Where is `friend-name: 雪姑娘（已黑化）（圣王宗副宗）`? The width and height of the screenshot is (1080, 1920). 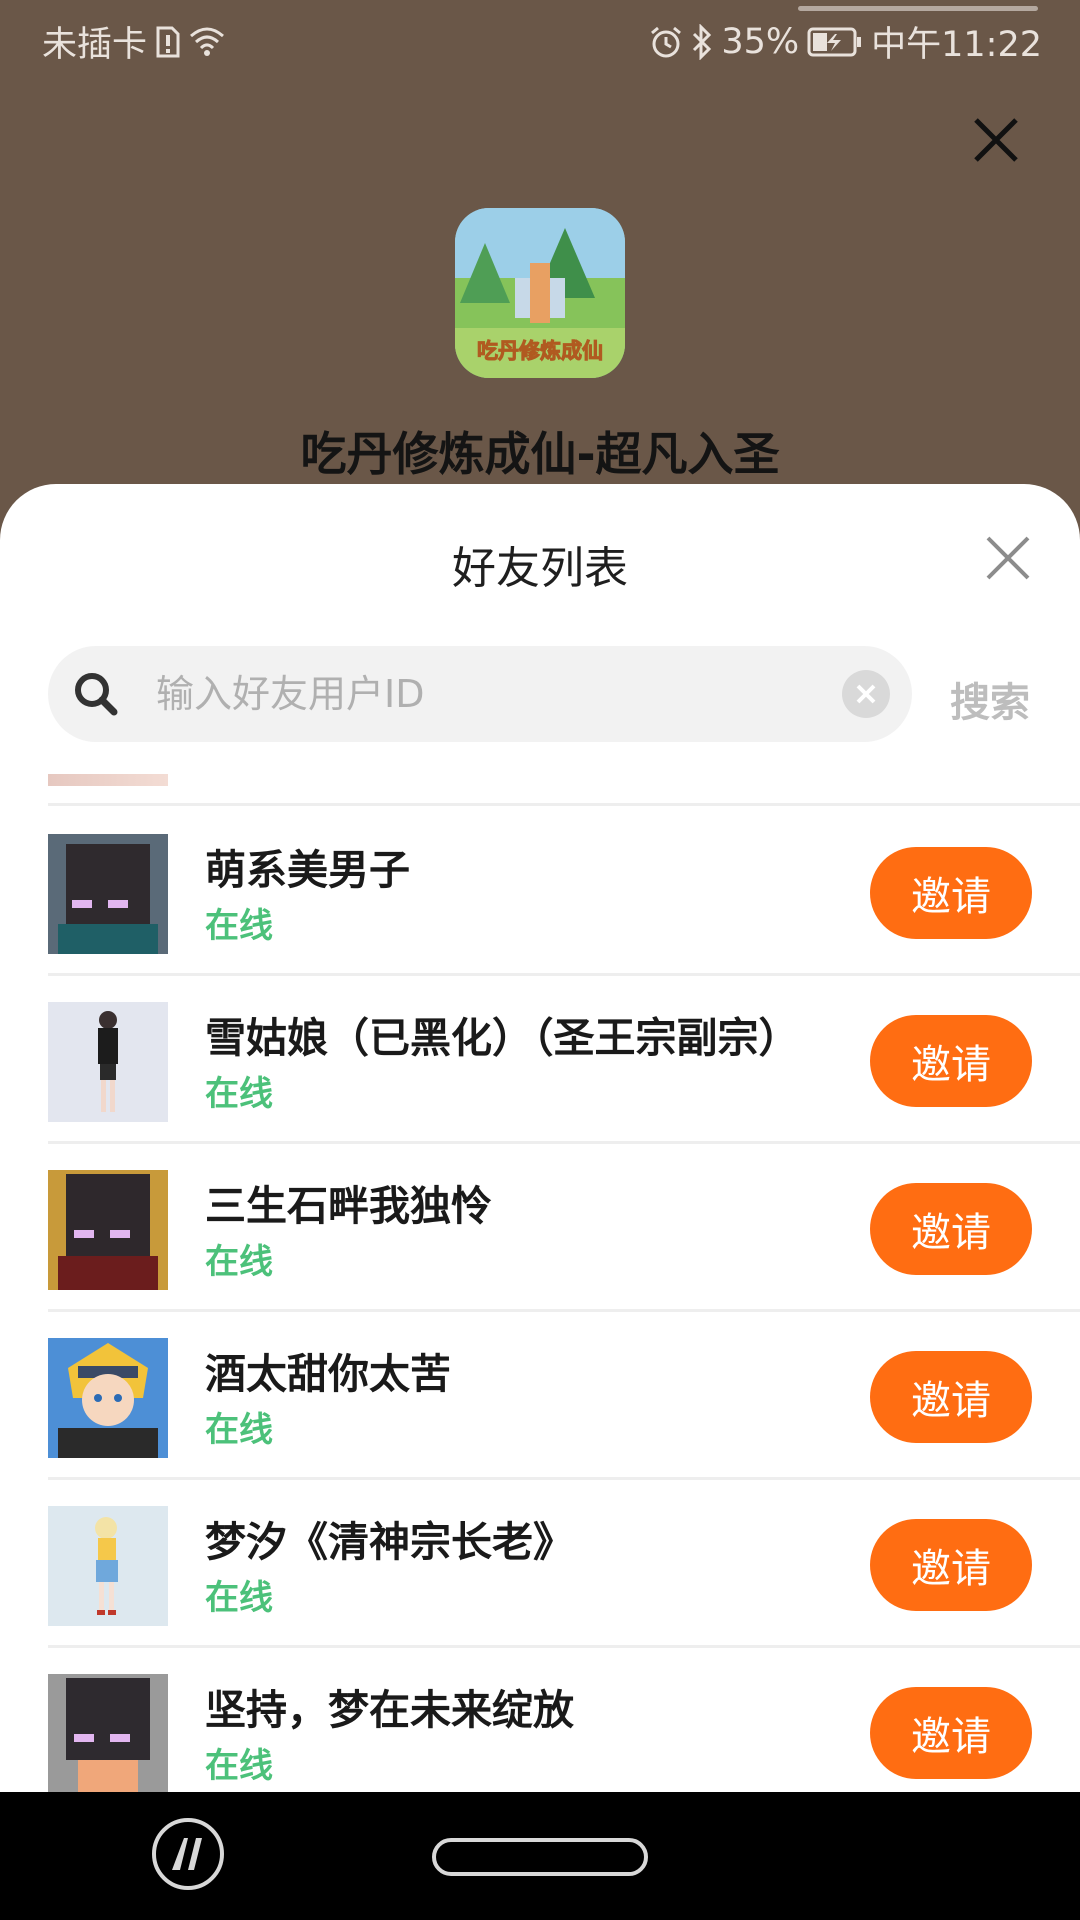 friend-name: 雪姑娘（已黑化）（圣王宗副宗） is located at coordinates (502, 1038).